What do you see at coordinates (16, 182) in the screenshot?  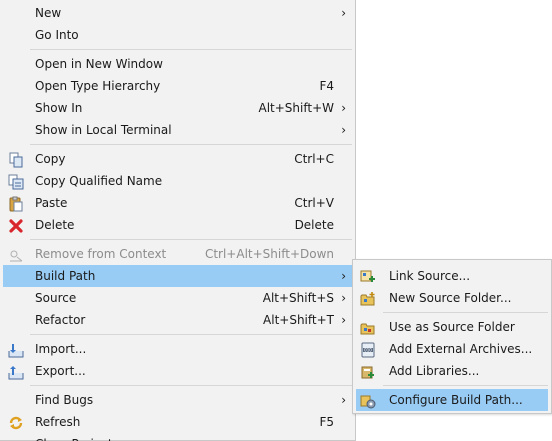 I see `copy-qualified-name-icon` at bounding box center [16, 182].